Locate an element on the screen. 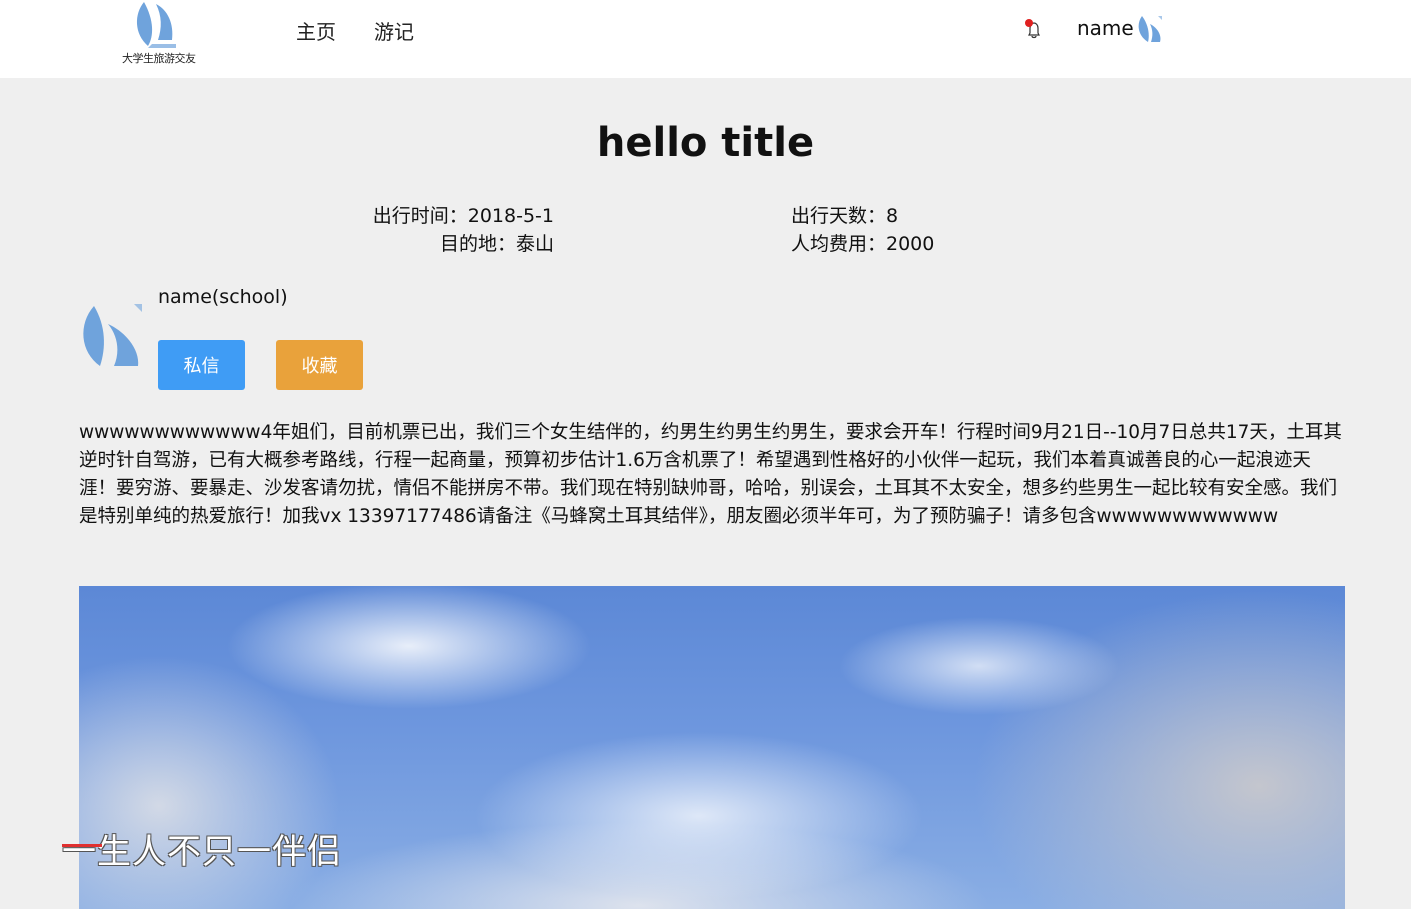 The width and height of the screenshot is (1411, 909). author-avatar is located at coordinates (111, 336).